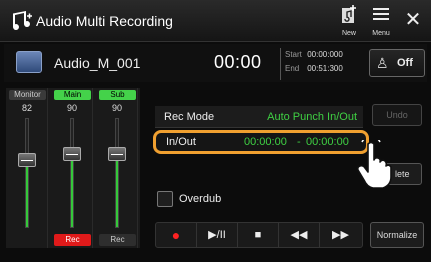 Image resolution: width=431 pixels, height=262 pixels. Describe the element at coordinates (238, 62) in the screenshot. I see `current-time: 00:00` at that location.